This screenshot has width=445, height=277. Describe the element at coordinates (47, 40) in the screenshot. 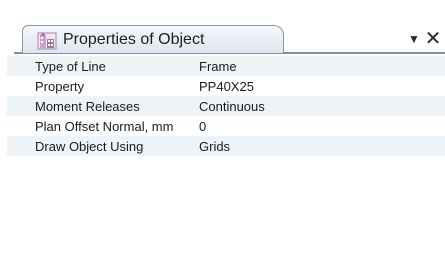

I see `building-properties-icon` at that location.